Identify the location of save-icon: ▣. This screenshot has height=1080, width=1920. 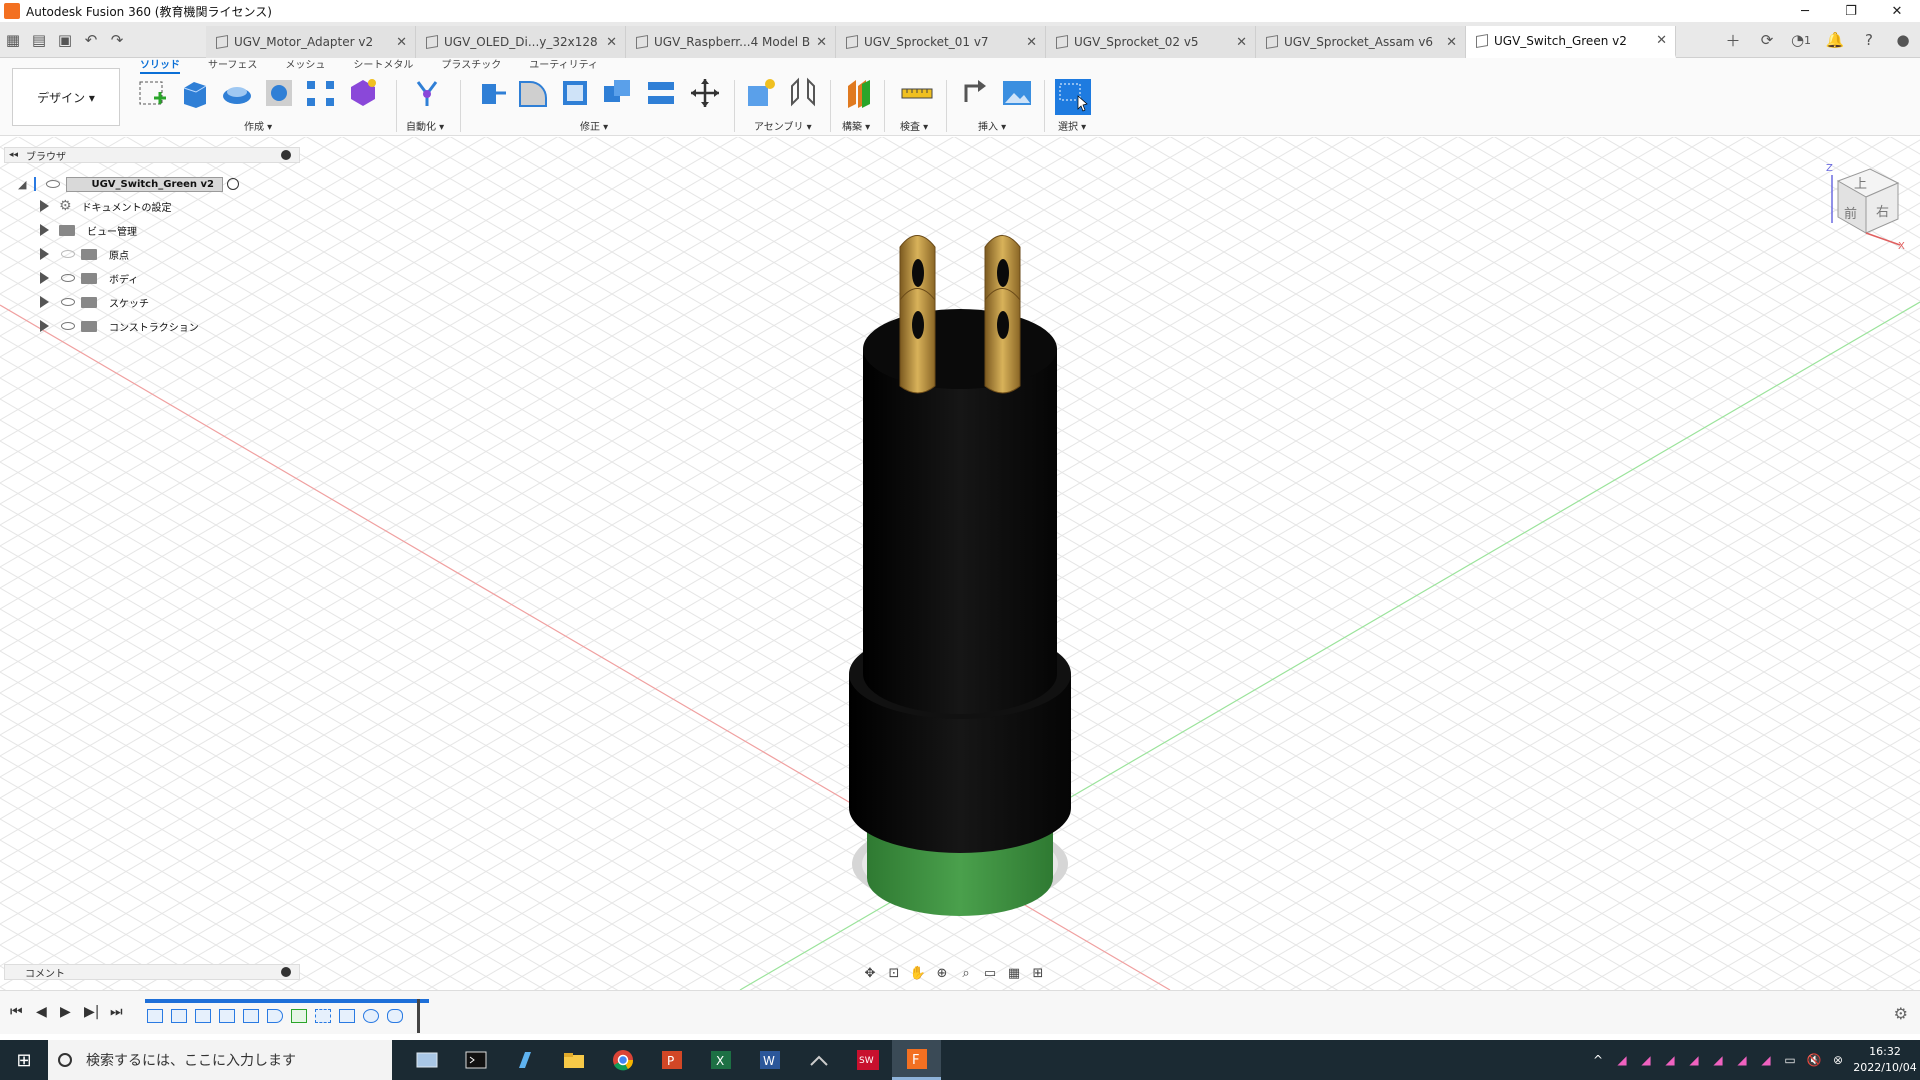
(65, 40).